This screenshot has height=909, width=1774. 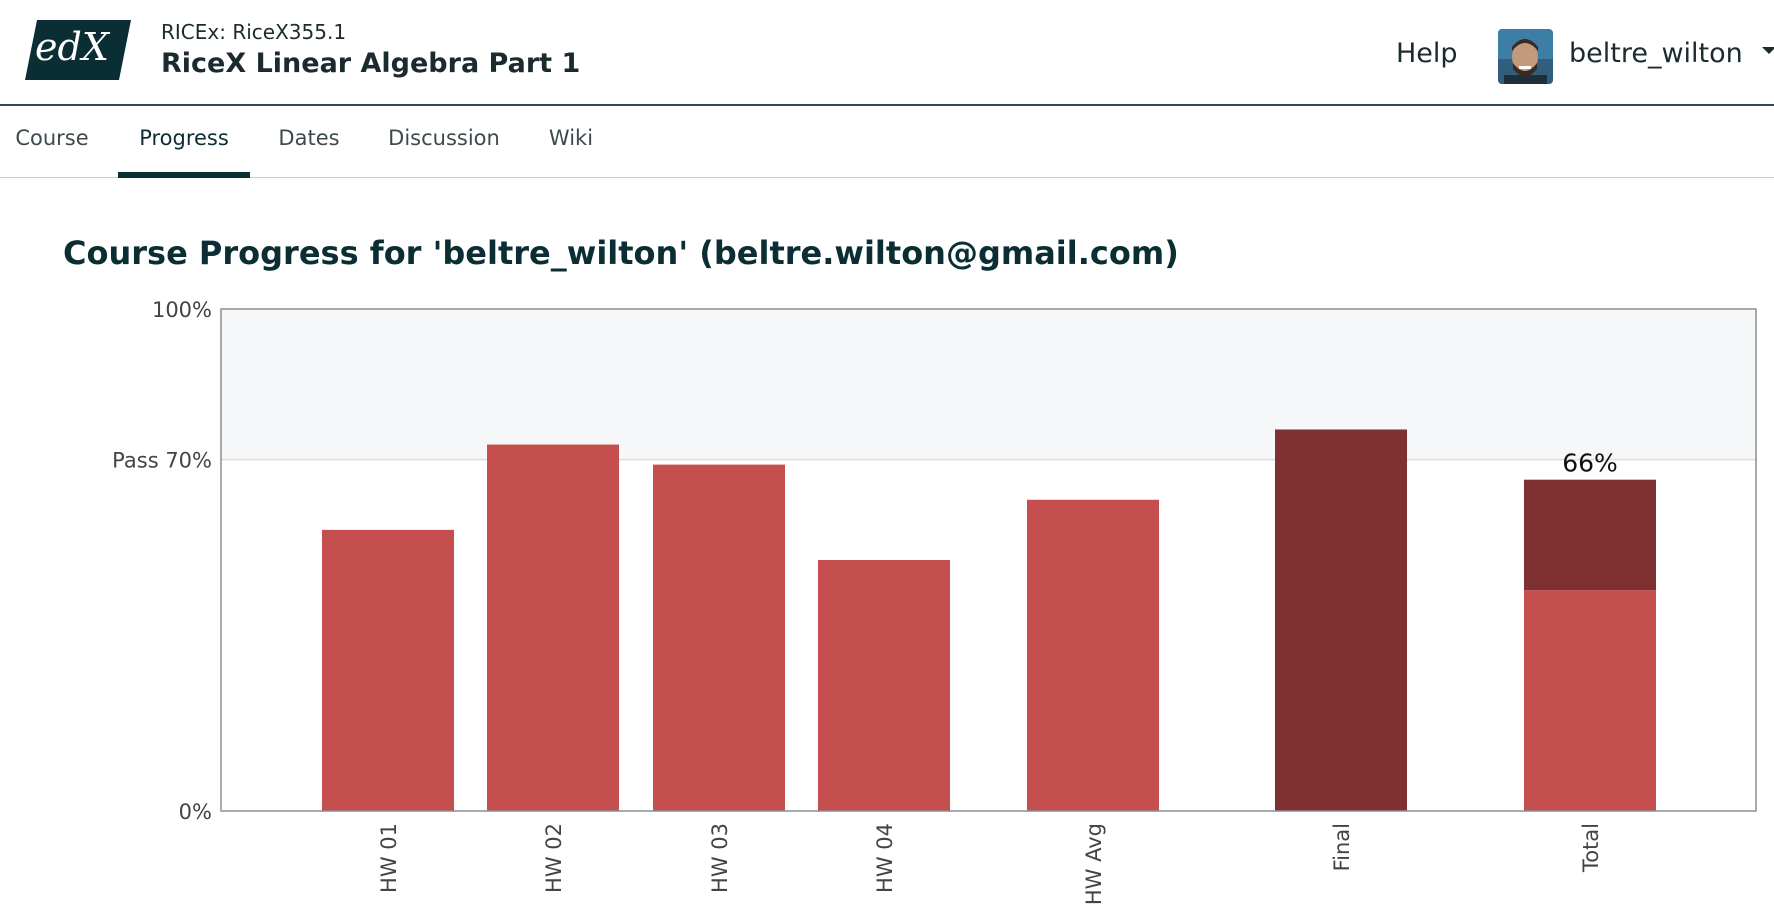 I want to click on y-tick-label: 0%, so click(x=195, y=812).